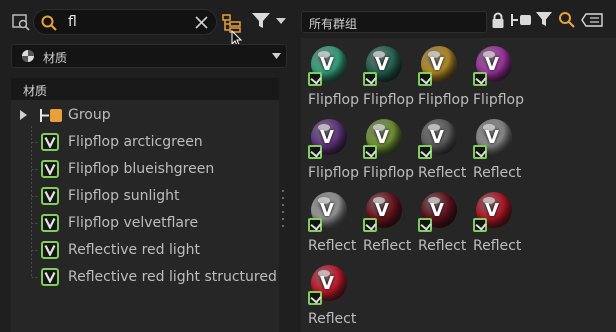 The width and height of the screenshot is (616, 332). I want to click on panel-splitter-handle, so click(283, 210).